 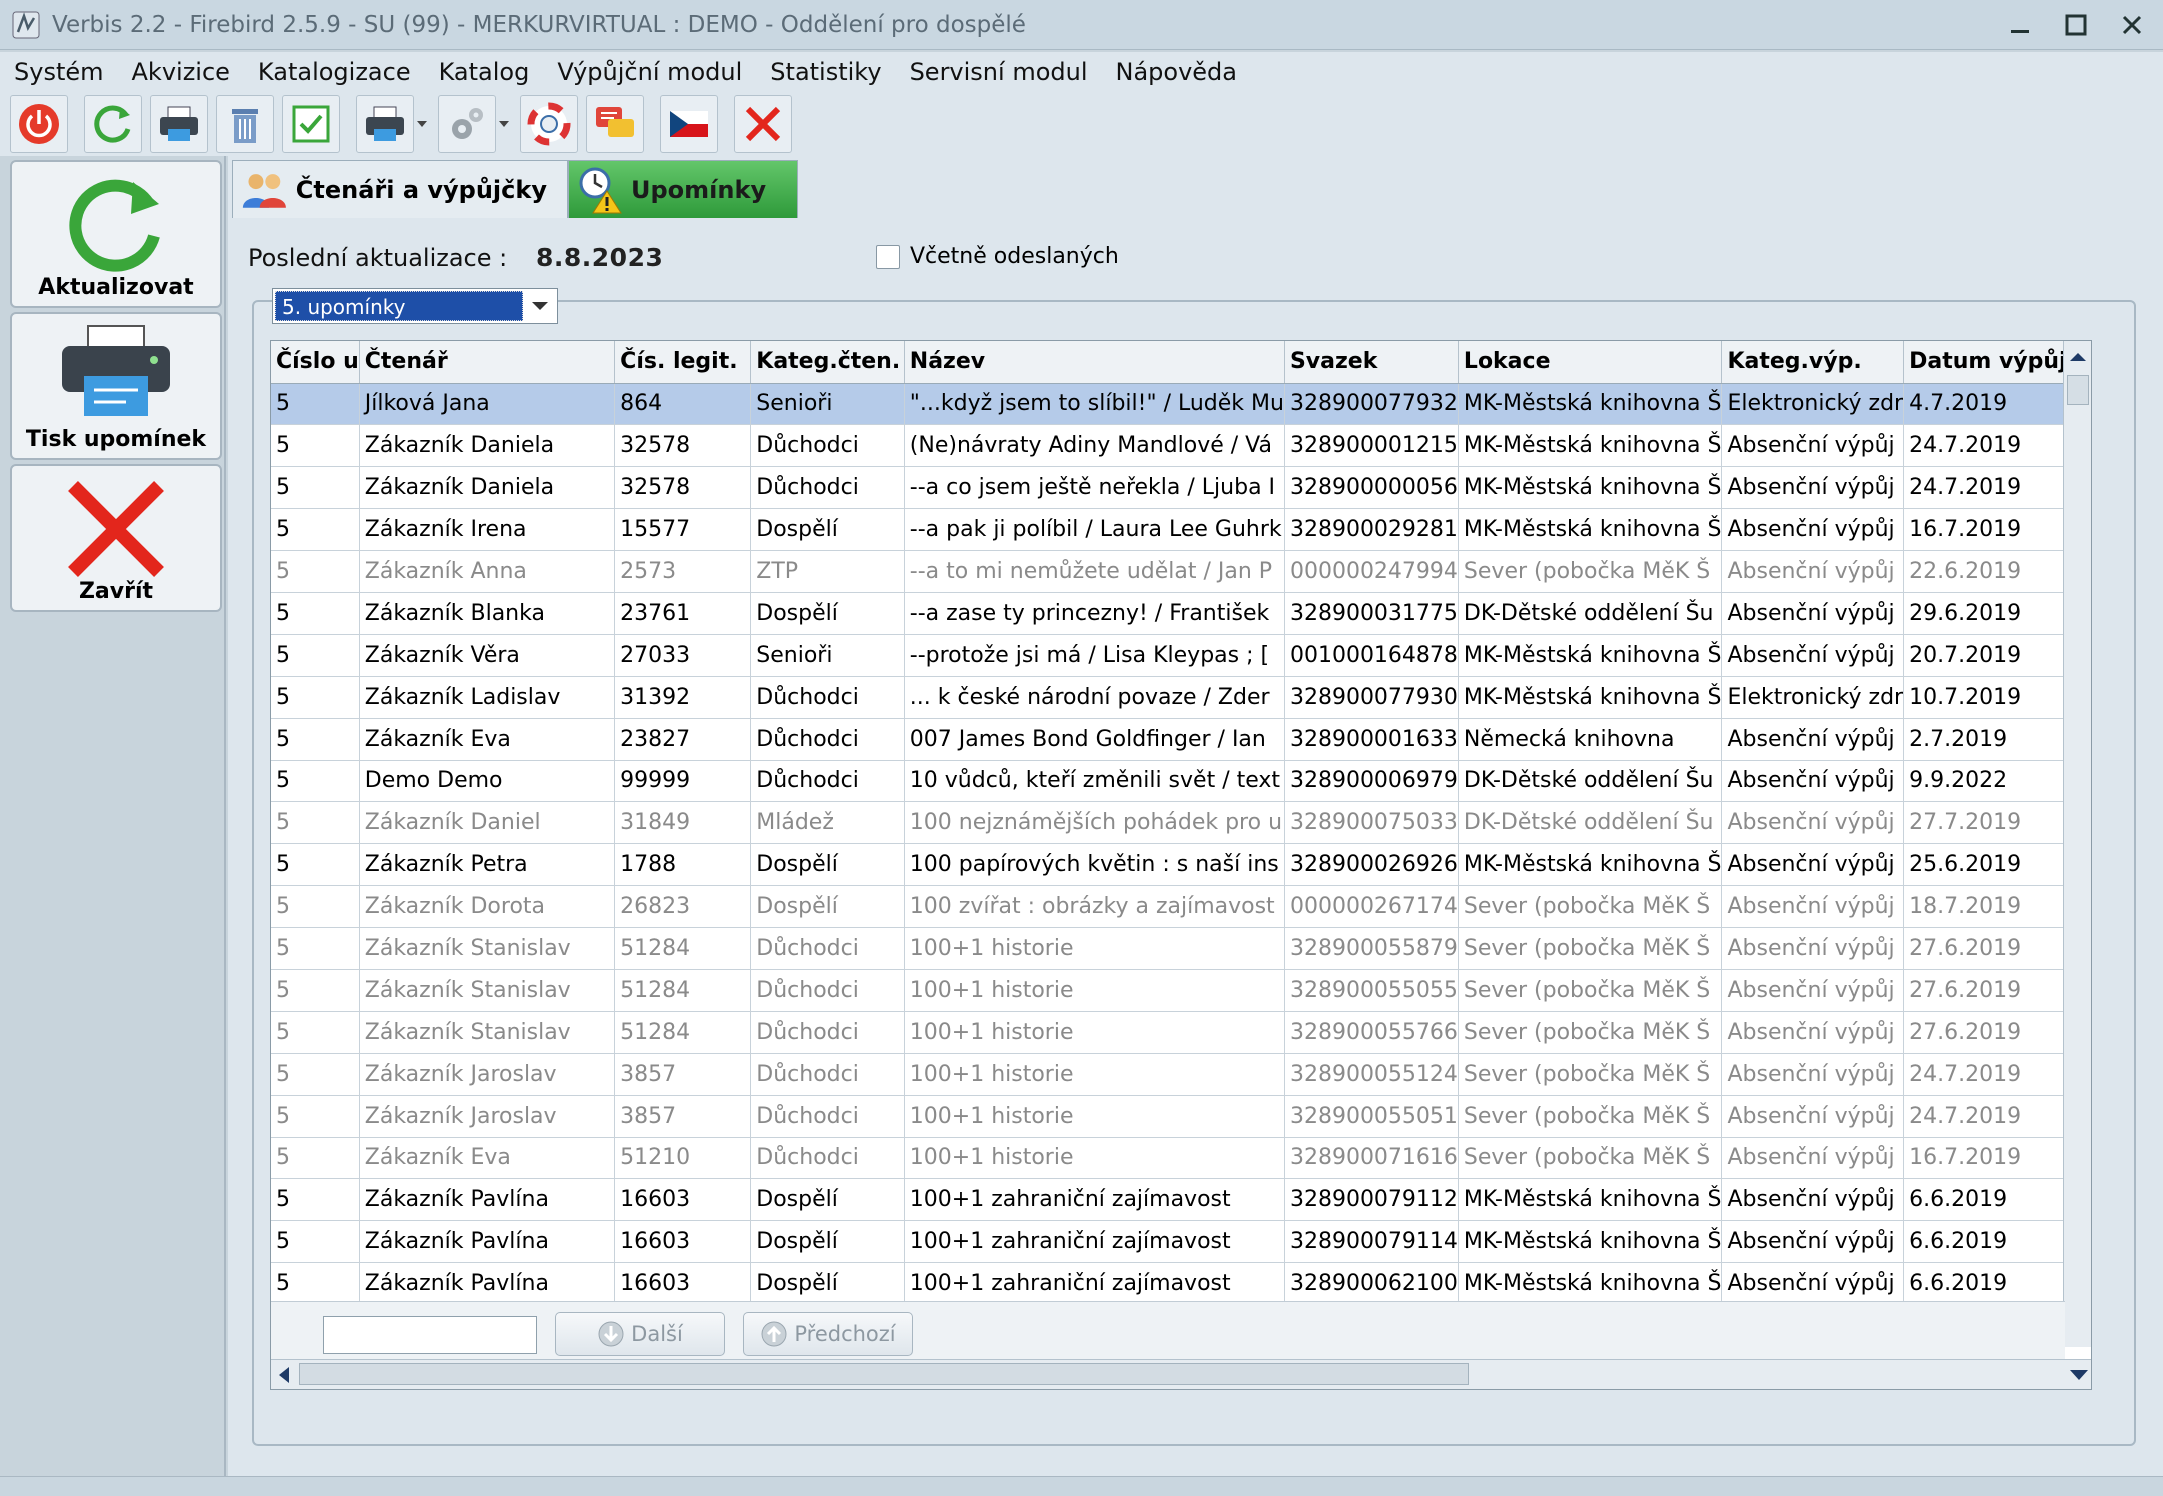 I want to click on col-reminder-number: Číslo u, so click(x=315, y=362).